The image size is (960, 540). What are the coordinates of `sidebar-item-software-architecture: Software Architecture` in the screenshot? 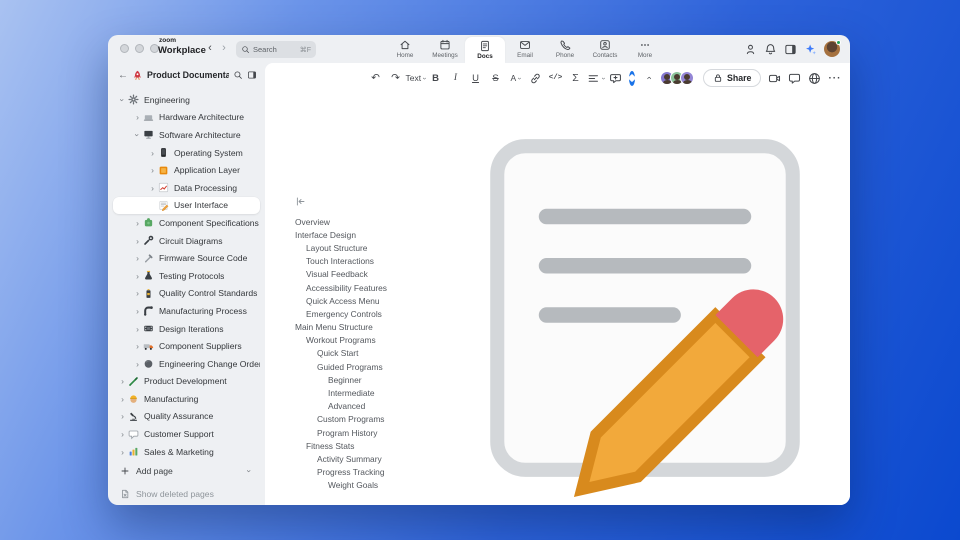 It's located at (186, 135).